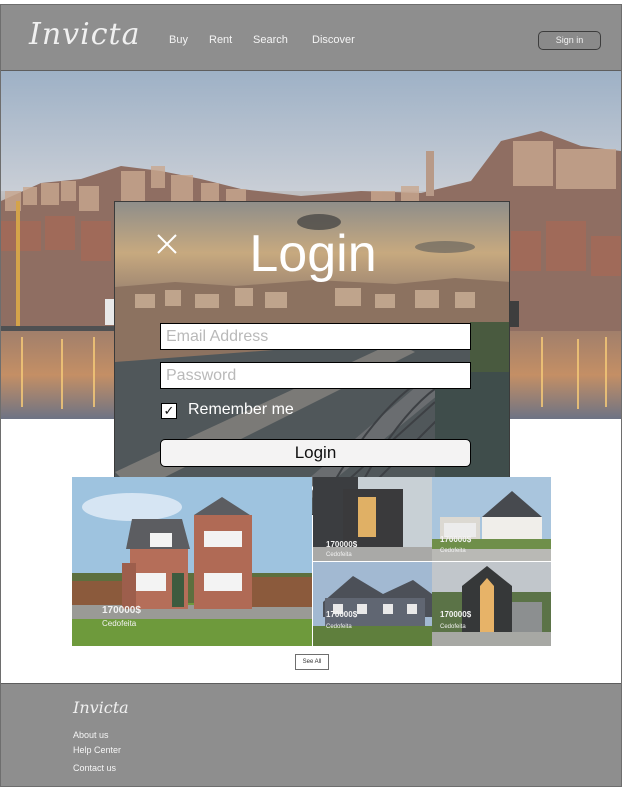 The height and width of the screenshot is (789, 626). What do you see at coordinates (220, 40) in the screenshot?
I see `nav-rent: Rent` at bounding box center [220, 40].